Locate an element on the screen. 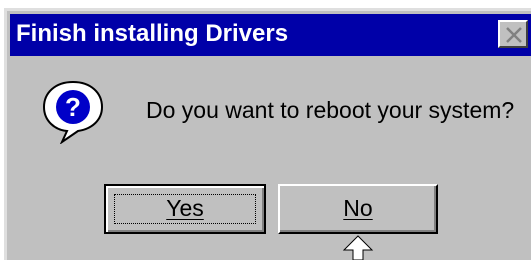  arrow-up-icon is located at coordinates (358, 247).